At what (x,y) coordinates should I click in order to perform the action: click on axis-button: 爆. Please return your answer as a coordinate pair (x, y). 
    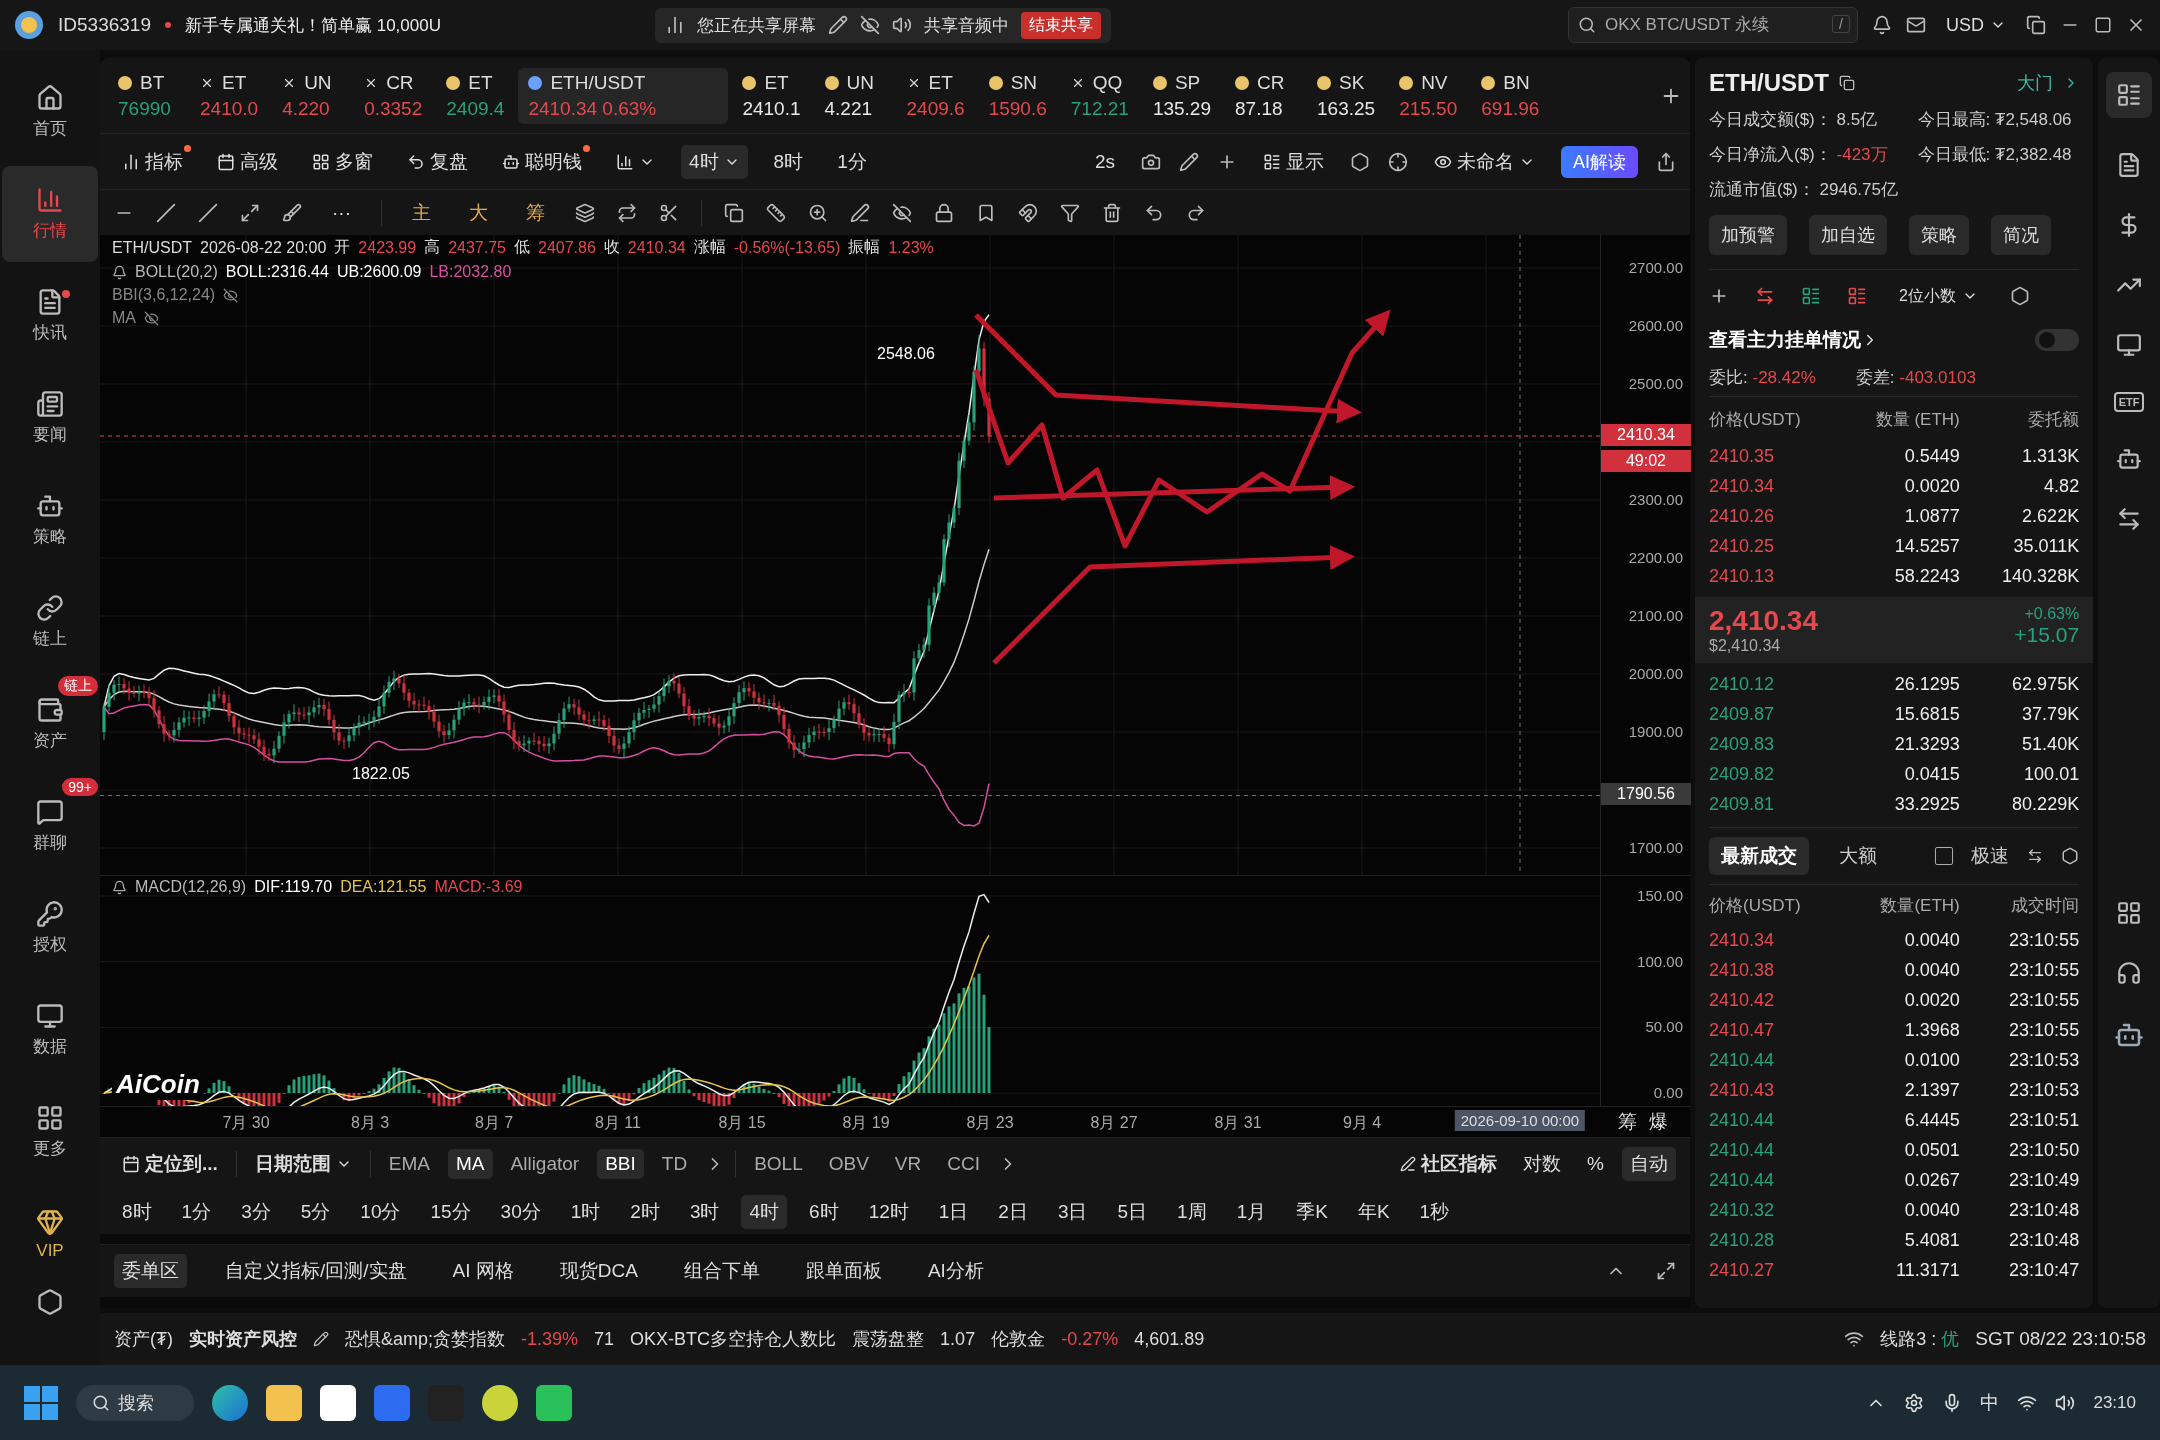
    Looking at the image, I should click on (1658, 1122).